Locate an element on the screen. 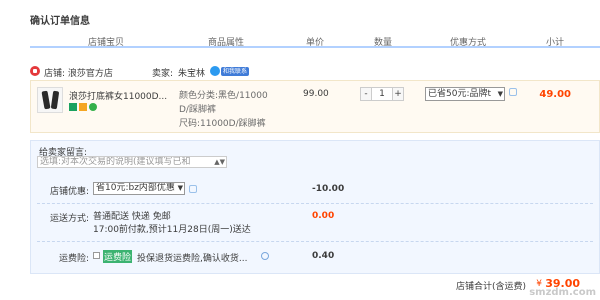 Image resolution: width=600 pixels, height=300 pixels. promotion-select: 已省50元:品牌t ▼ is located at coordinates (465, 94).